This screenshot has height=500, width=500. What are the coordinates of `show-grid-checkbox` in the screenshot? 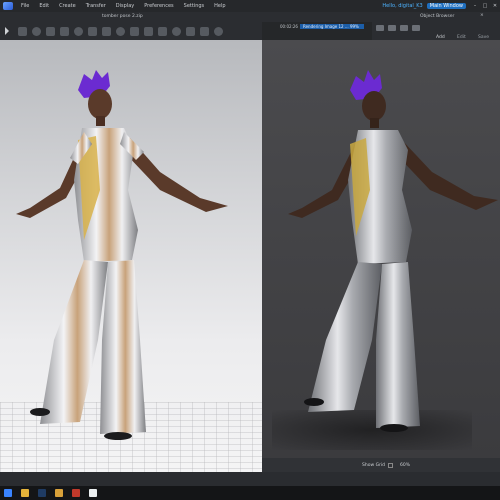 It's located at (390, 465).